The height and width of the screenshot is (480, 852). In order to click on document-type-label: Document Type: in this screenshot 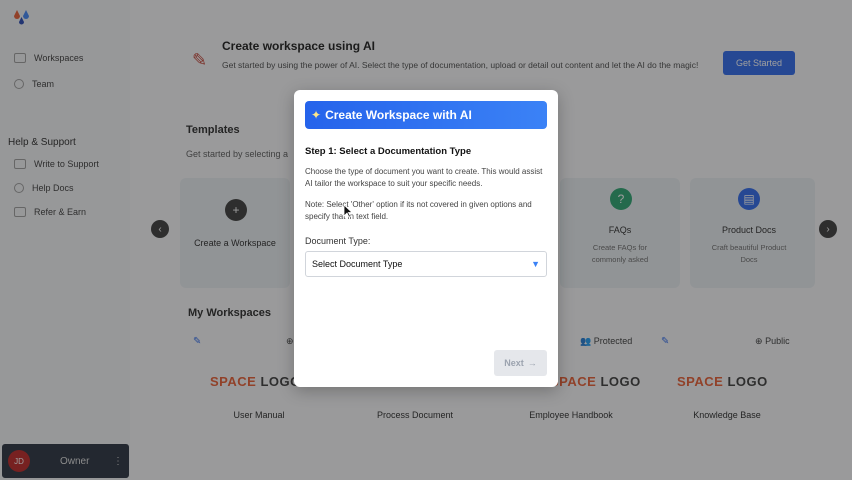, I will do `click(338, 241)`.